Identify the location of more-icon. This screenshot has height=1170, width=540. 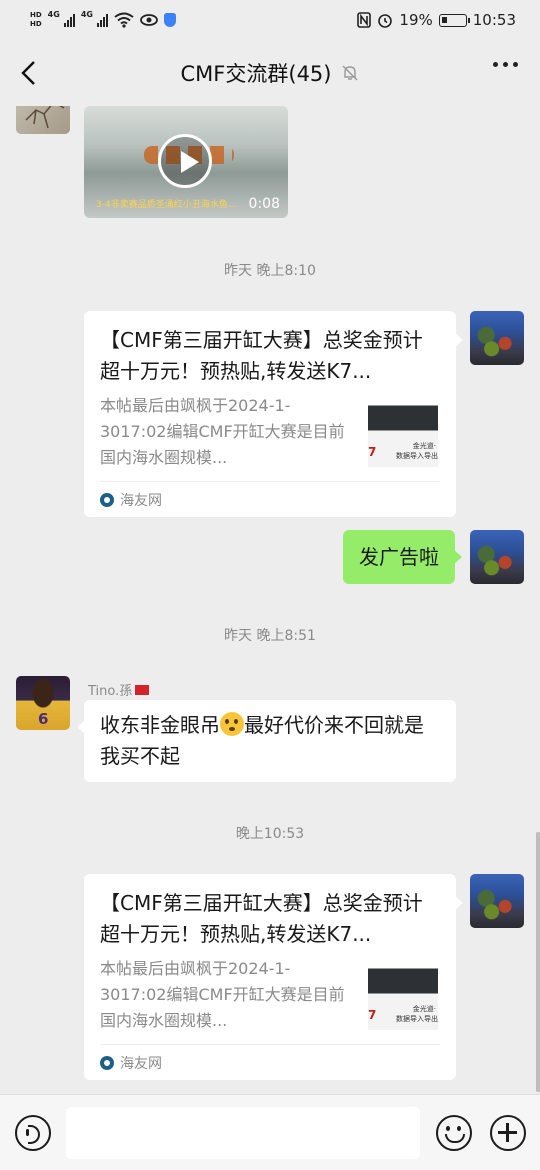
(505, 64).